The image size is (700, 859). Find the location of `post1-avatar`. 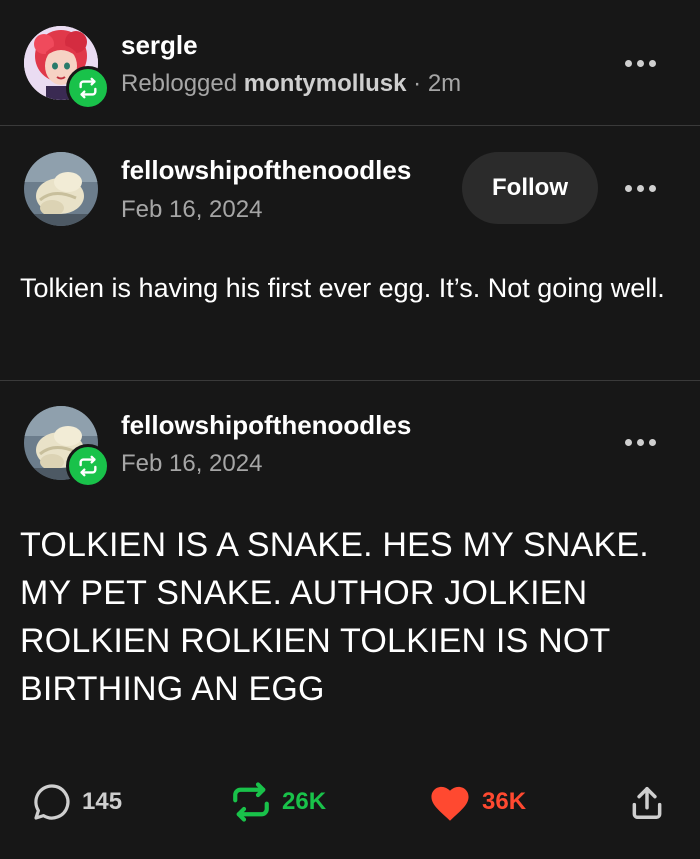

post1-avatar is located at coordinates (61, 189).